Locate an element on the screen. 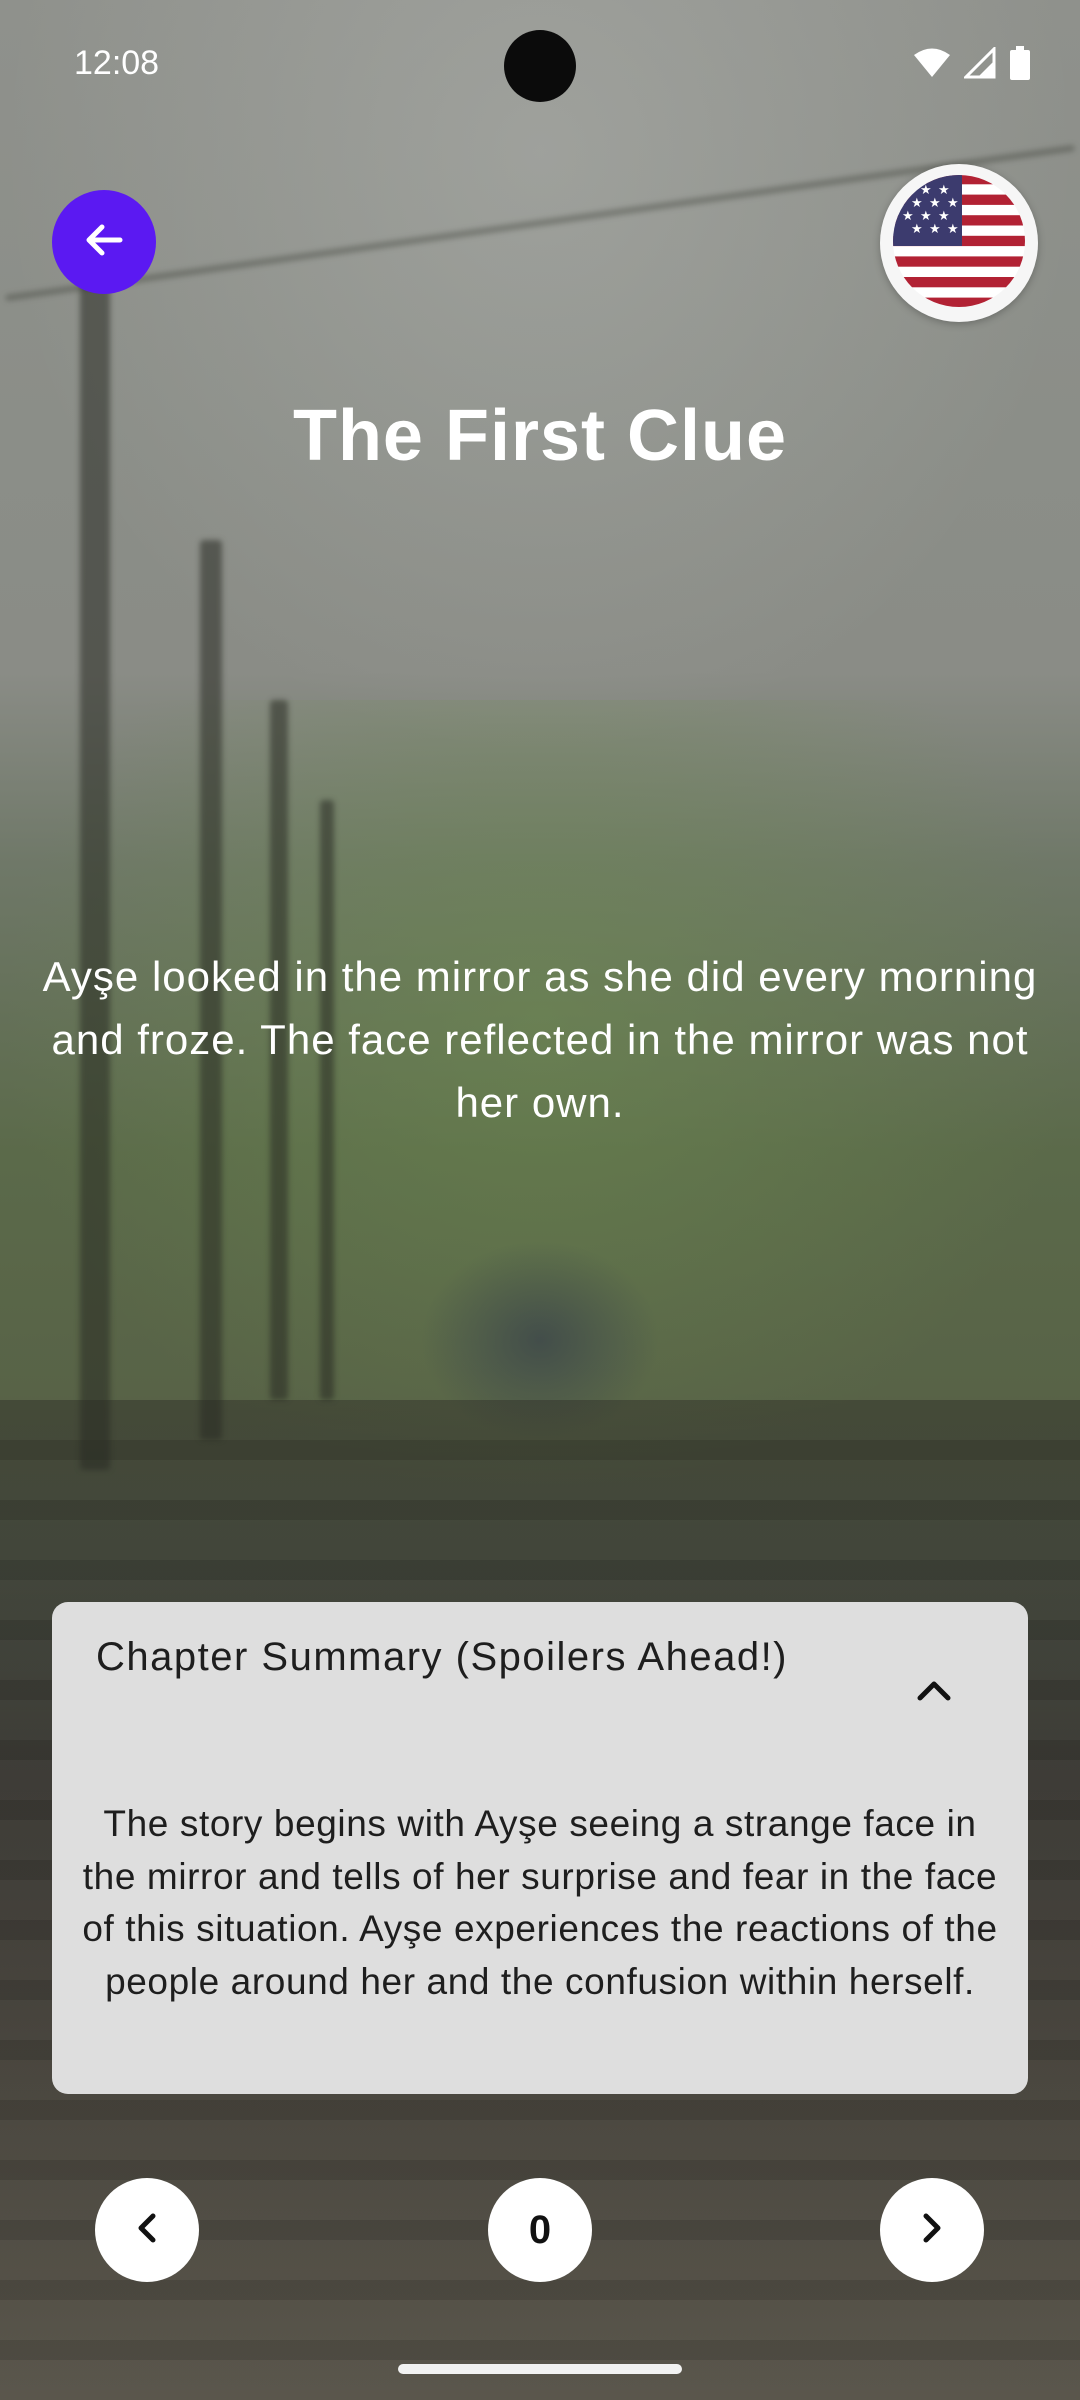  back-button is located at coordinates (104, 242).